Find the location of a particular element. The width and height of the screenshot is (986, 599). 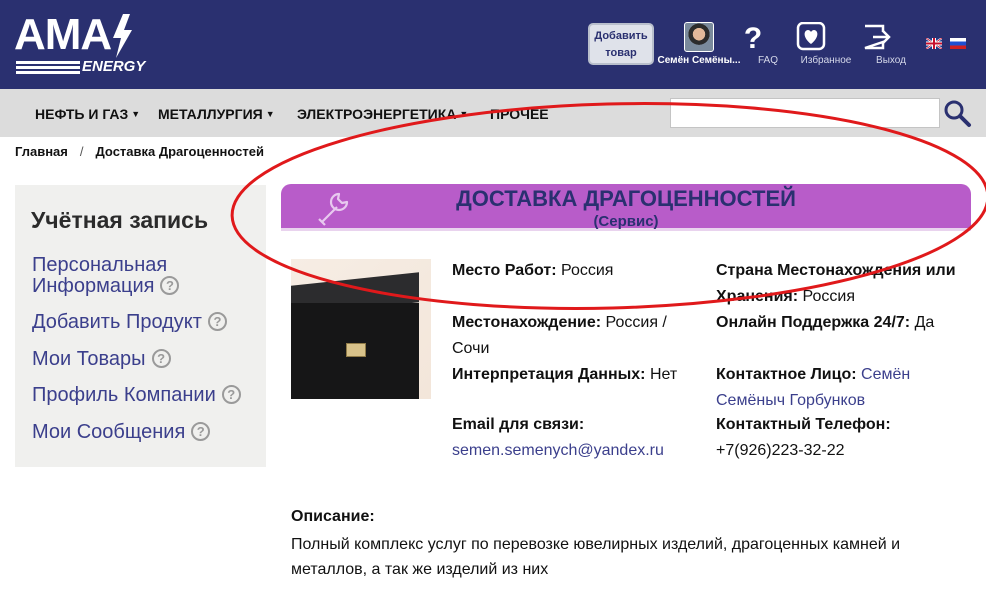

nav-other-label: ПРОЧЕЕ is located at coordinates (519, 114).